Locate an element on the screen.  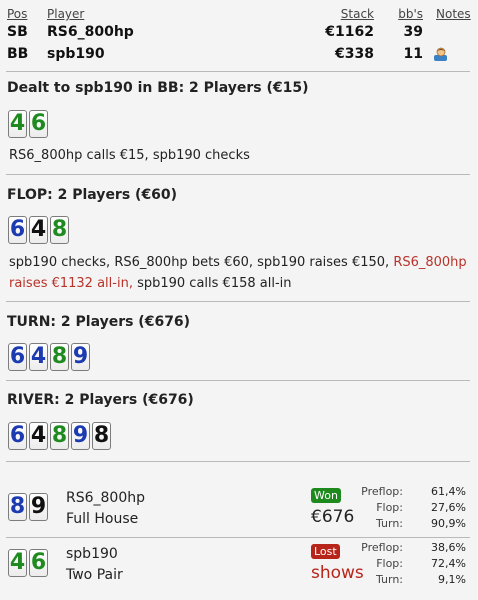
flop-actions-highlight-player: RS6_800hp is located at coordinates (430, 262).